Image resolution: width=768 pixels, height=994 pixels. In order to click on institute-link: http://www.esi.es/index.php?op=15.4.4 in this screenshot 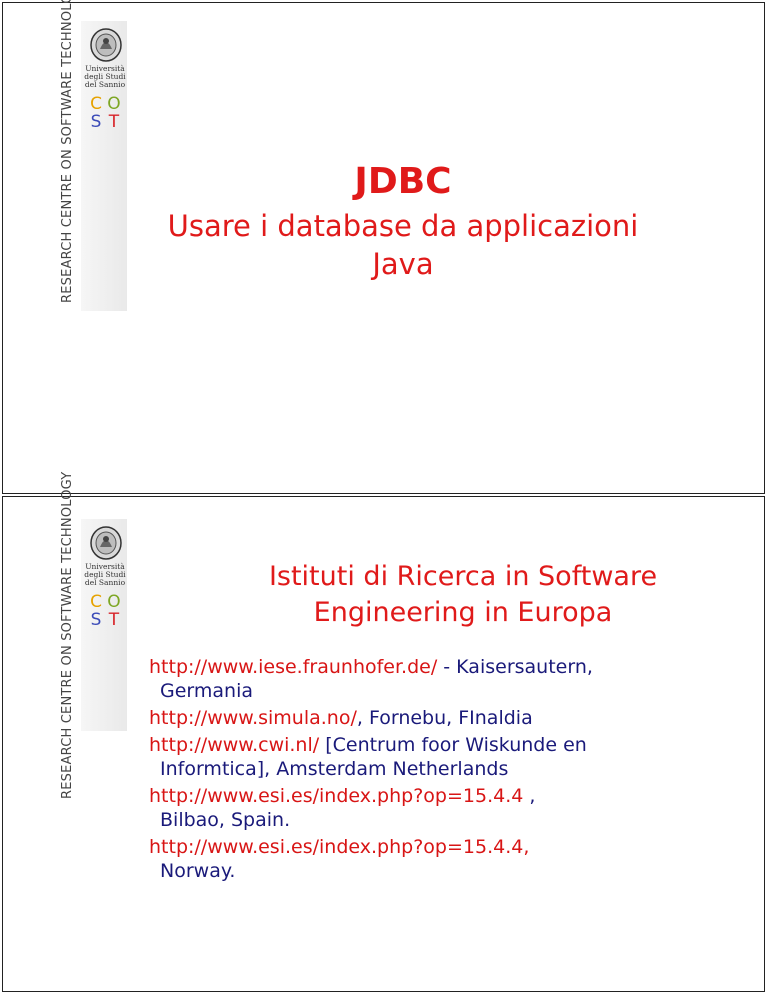, I will do `click(336, 796)`.